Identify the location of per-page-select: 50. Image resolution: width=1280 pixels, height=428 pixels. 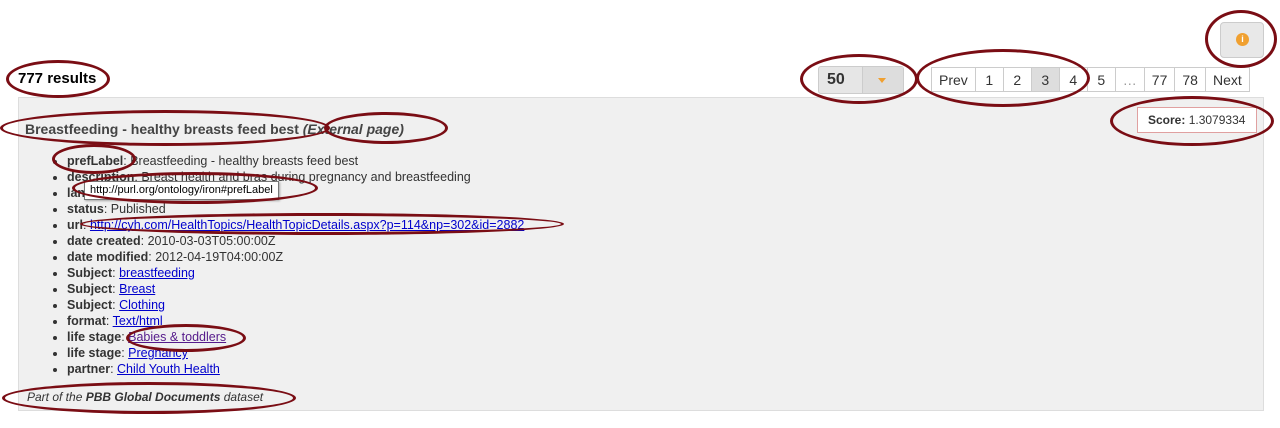
(861, 80).